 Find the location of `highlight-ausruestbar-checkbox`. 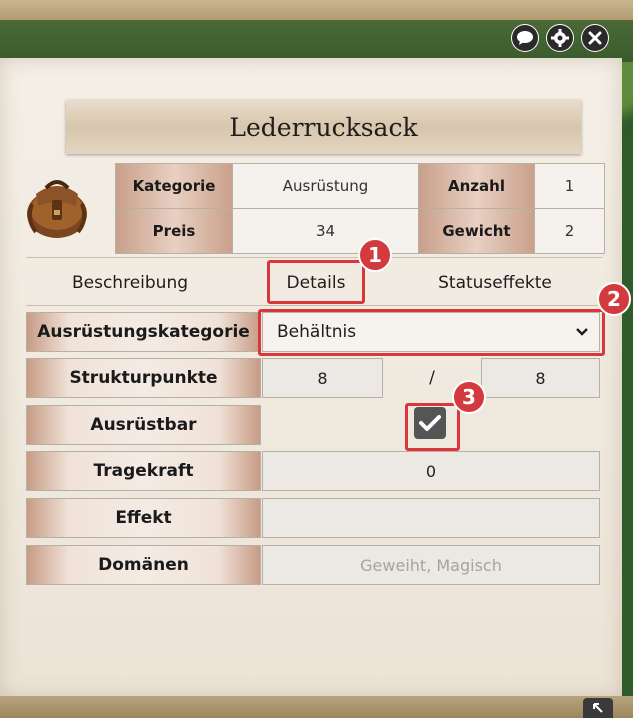

highlight-ausruestbar-checkbox is located at coordinates (432, 427).